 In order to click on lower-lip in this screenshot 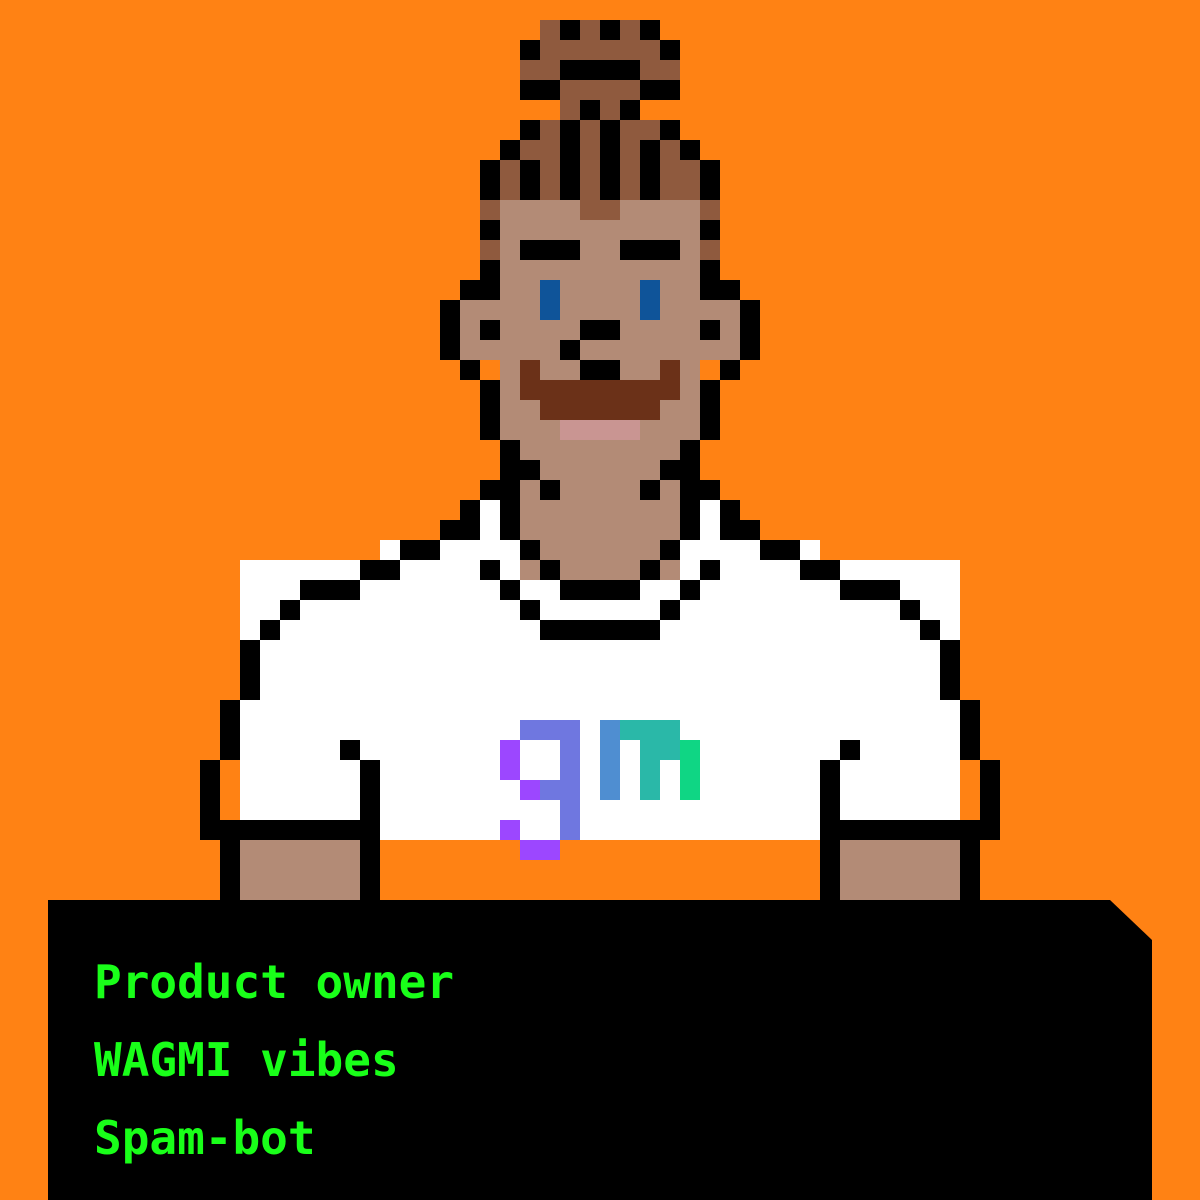, I will do `click(600, 430)`.